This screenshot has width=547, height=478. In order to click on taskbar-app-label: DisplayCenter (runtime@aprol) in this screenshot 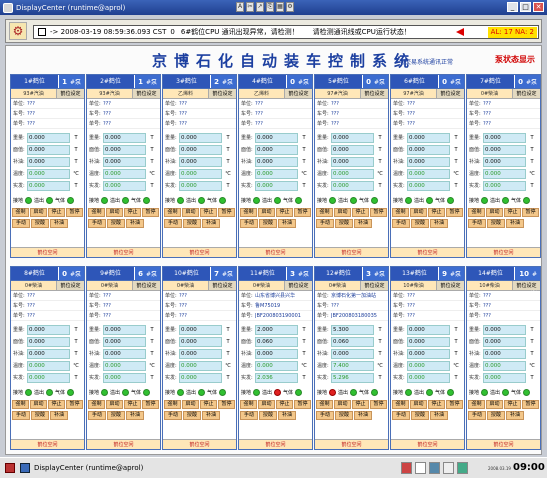, I will do `click(88, 468)`.